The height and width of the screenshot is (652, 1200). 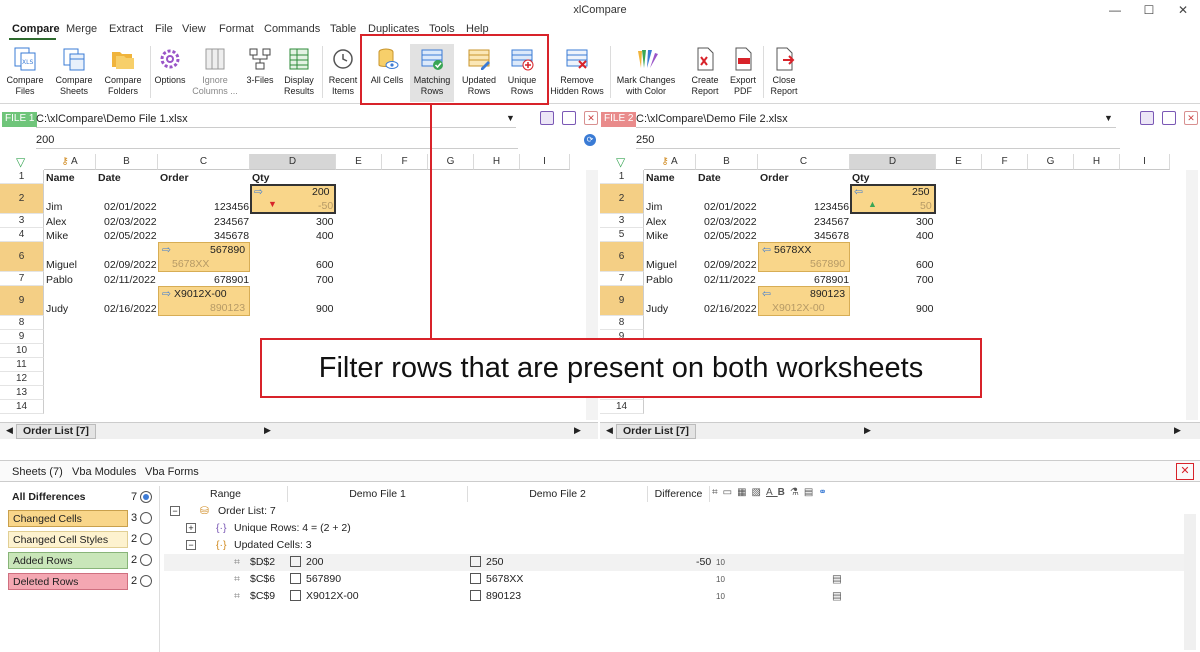 I want to click on row-header: 1, so click(x=622, y=177).